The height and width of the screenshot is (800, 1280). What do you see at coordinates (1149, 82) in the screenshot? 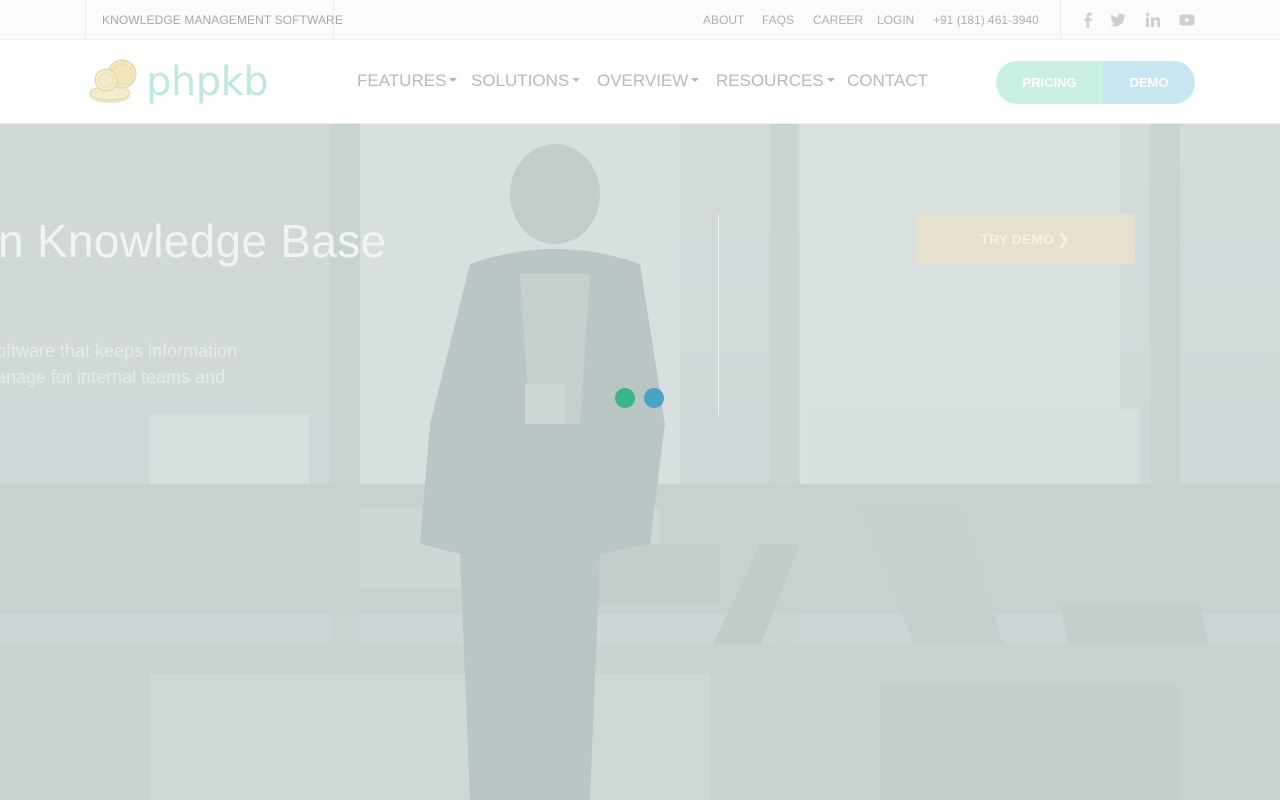
I see `demo-button: DEMO` at bounding box center [1149, 82].